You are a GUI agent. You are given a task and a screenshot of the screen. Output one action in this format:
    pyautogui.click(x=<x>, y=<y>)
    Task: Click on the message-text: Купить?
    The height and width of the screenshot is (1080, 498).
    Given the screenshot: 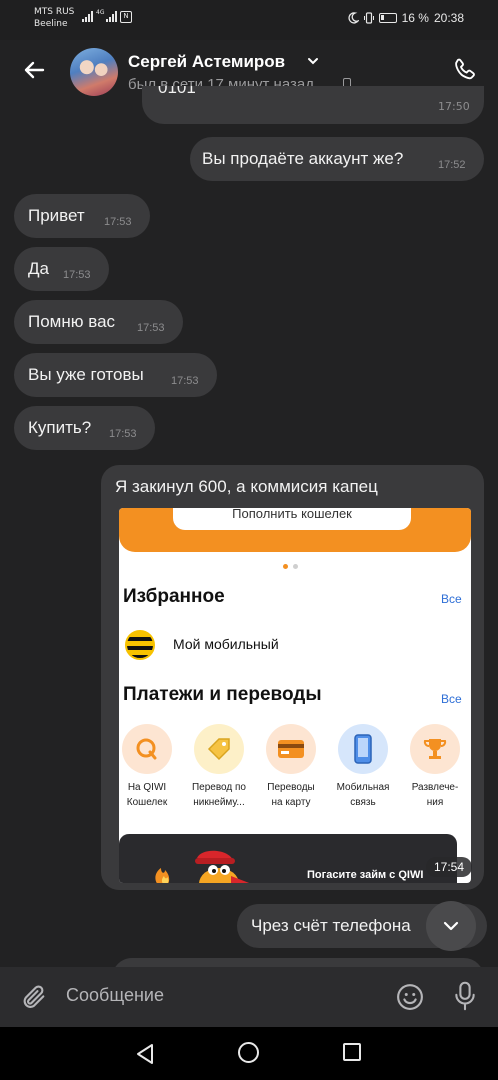 What is the action you would take?
    pyautogui.click(x=60, y=427)
    